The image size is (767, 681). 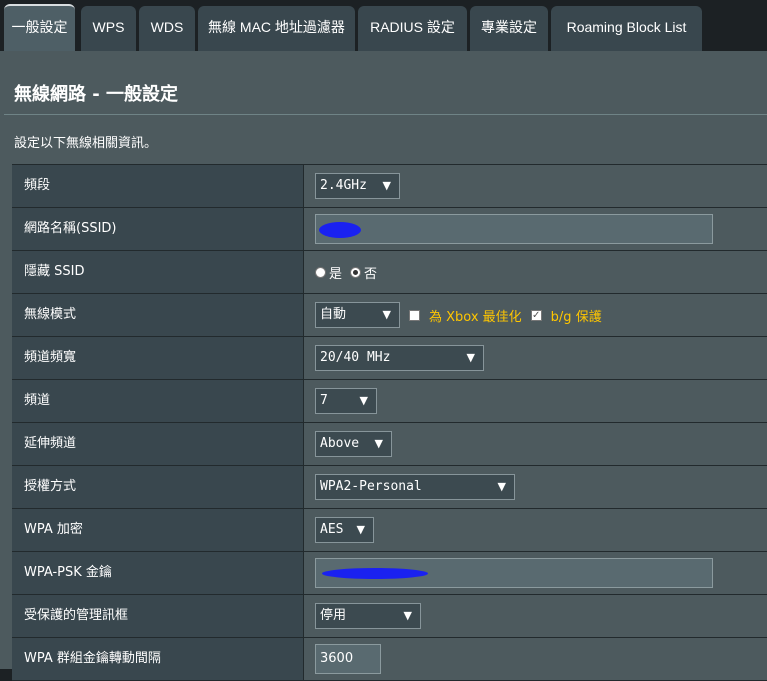 I want to click on channel-bandwidth-label: 頻道頻寬, so click(x=158, y=358).